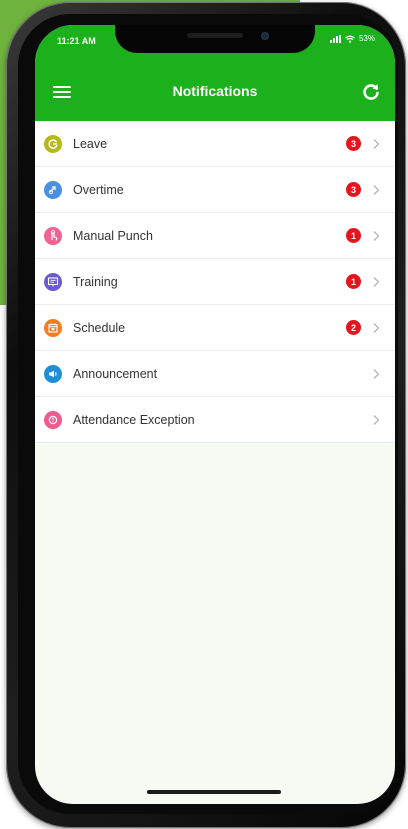 The image size is (408, 829). I want to click on notification-row-training: Training 1, so click(215, 282).